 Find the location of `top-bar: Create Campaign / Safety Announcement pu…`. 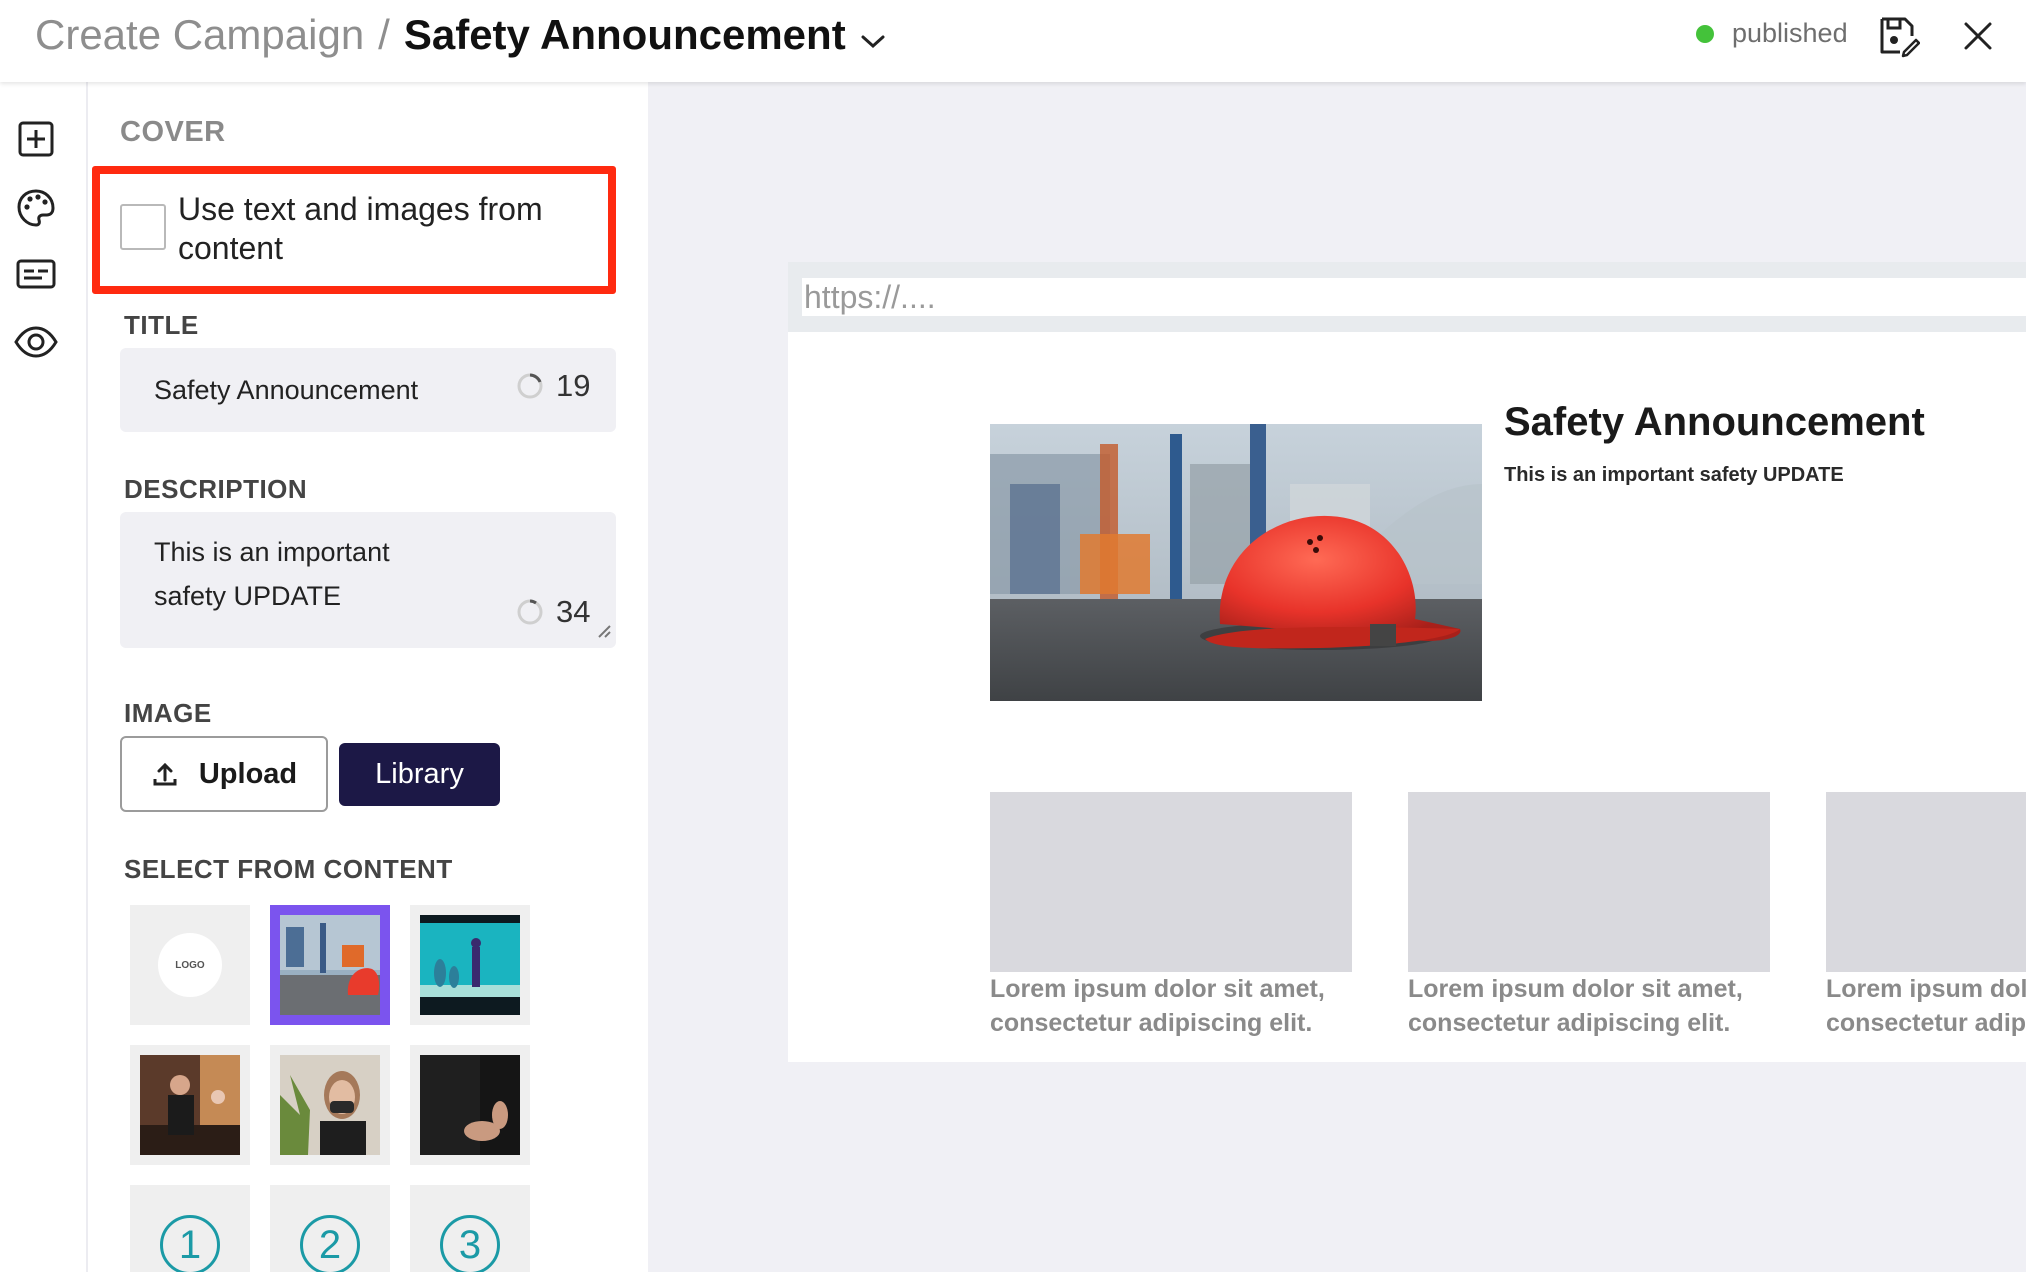

top-bar: Create Campaign / Safety Announcement pu… is located at coordinates (1013, 41).